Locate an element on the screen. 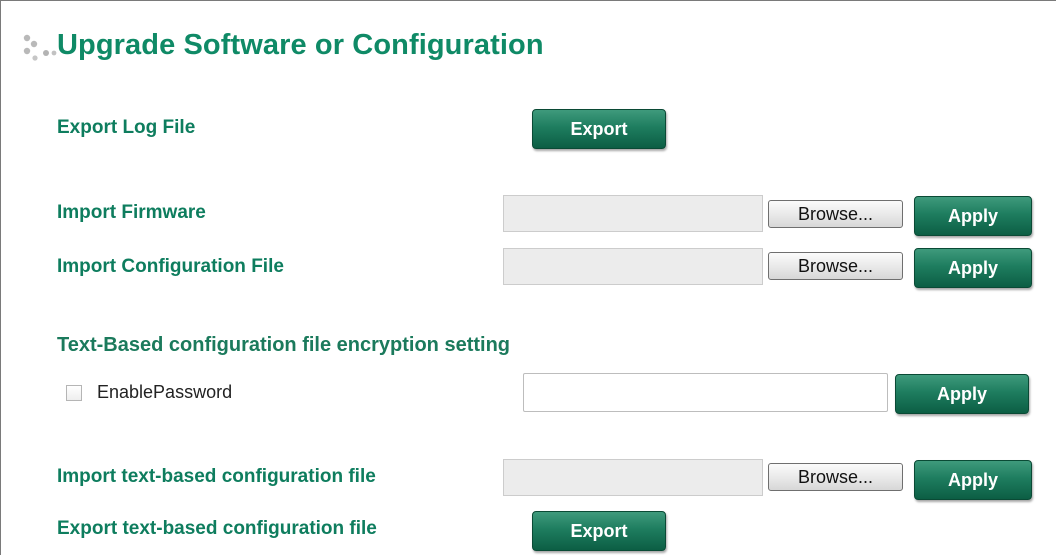 This screenshot has height=555, width=1056. import-config-file-field is located at coordinates (633, 266).